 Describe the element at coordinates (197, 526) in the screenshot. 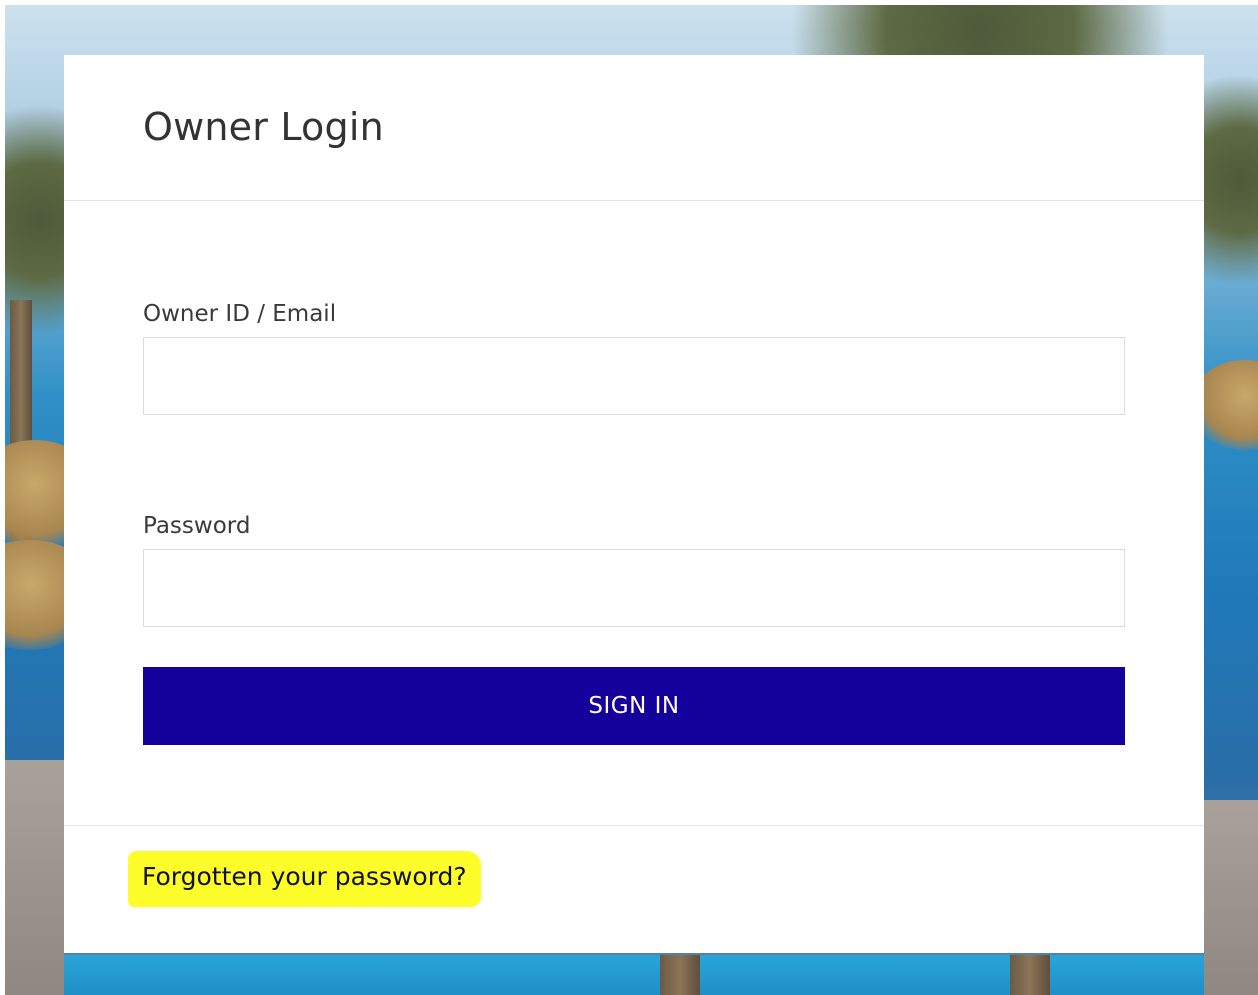

I see `password-label: Password` at that location.